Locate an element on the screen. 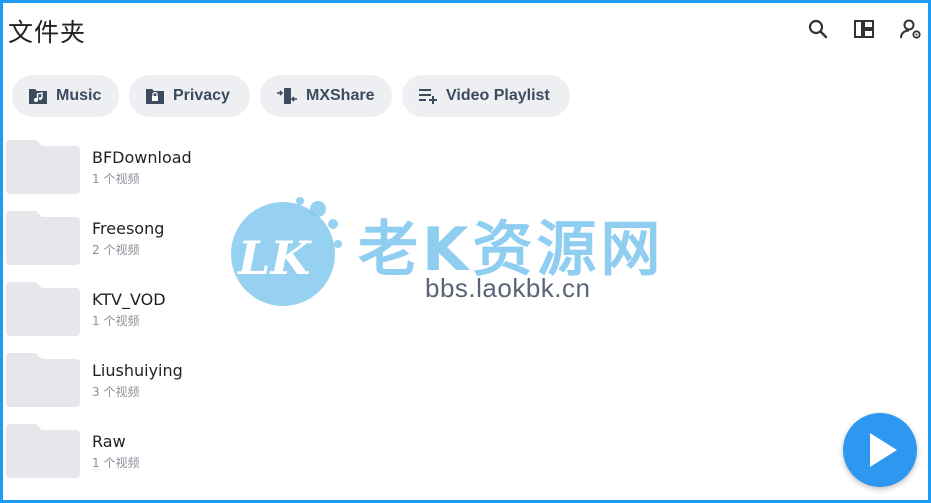 This screenshot has height=503, width=931. folder-name: Freesong is located at coordinates (128, 228).